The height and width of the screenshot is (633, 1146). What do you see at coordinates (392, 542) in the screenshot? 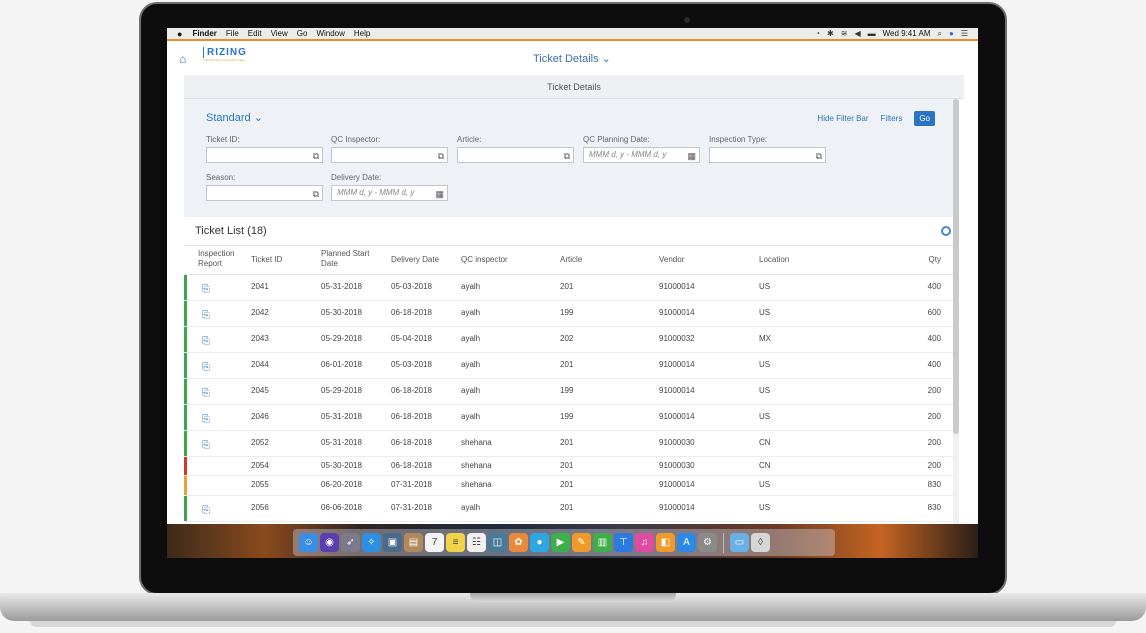
I see `photo-browser-icon: ▣` at bounding box center [392, 542].